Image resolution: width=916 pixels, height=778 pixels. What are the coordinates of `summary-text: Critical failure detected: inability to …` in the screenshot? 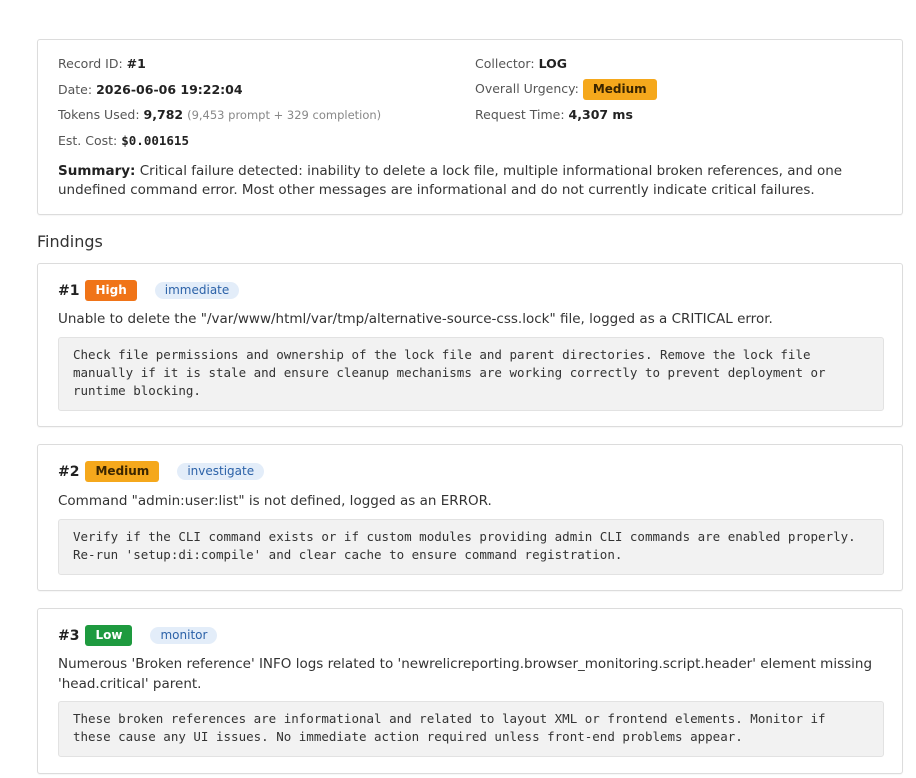 It's located at (450, 180).